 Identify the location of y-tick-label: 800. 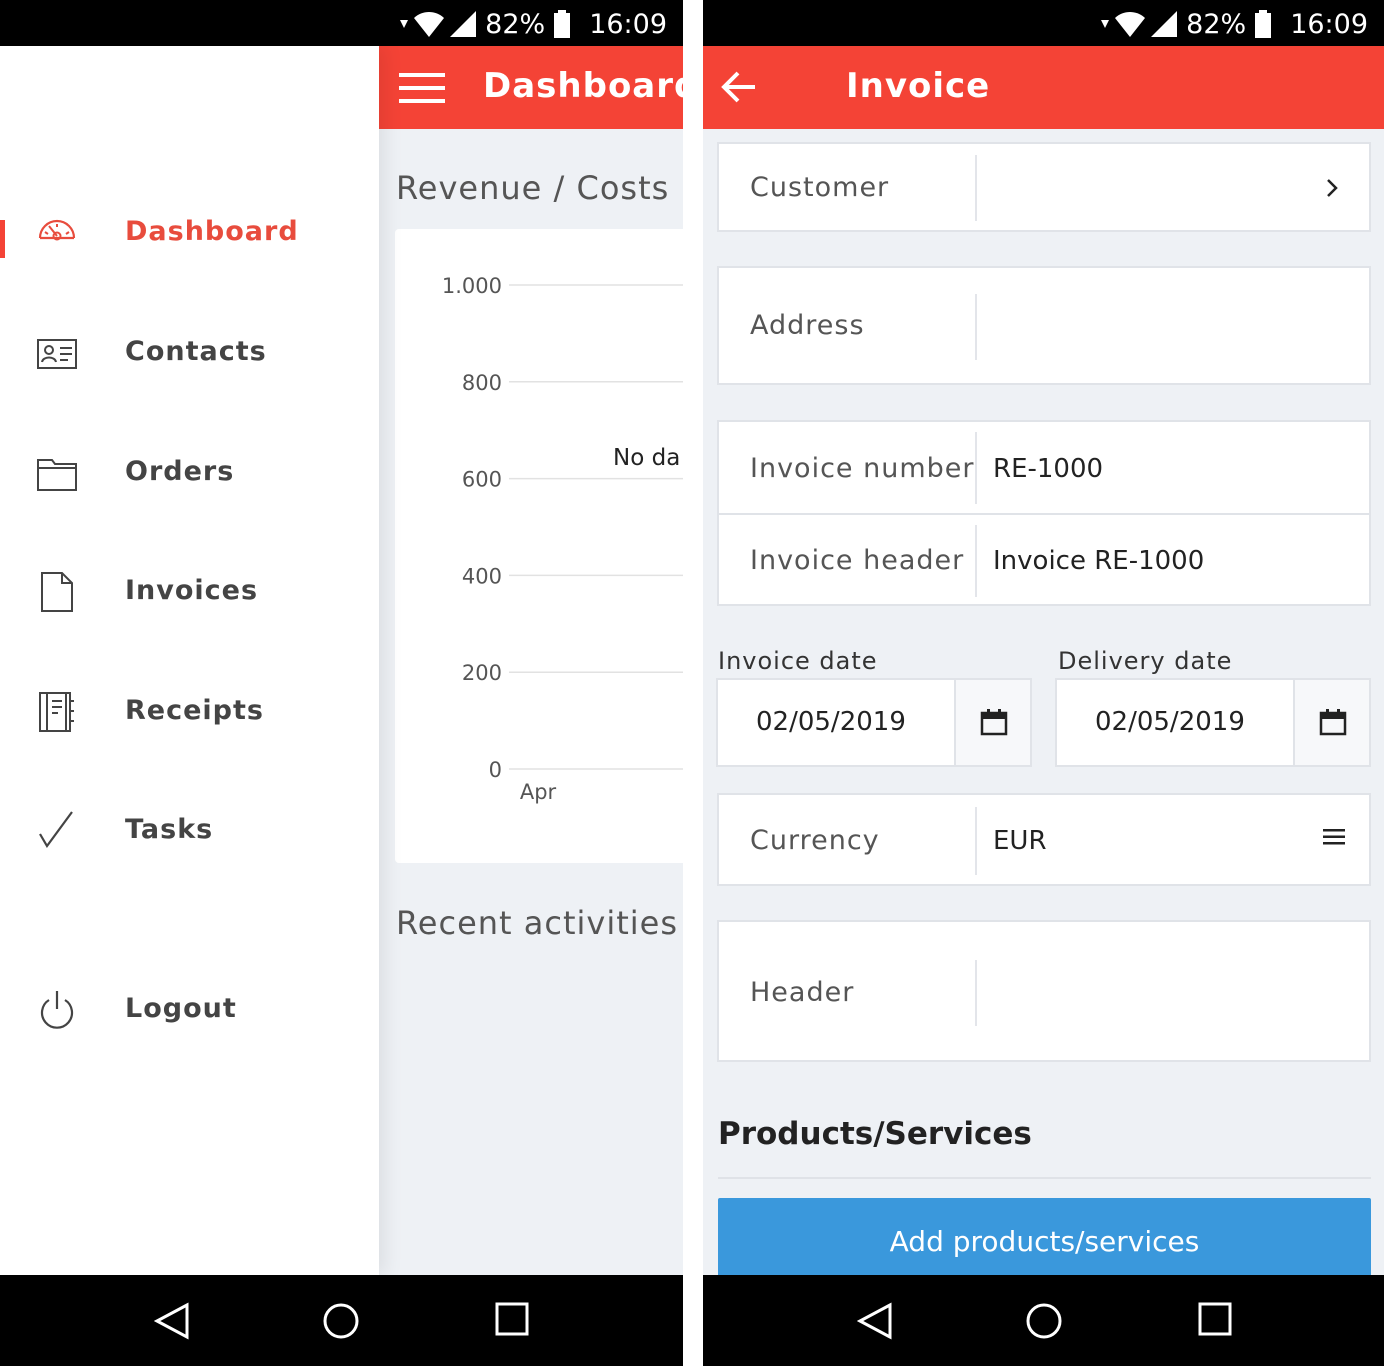
(482, 383).